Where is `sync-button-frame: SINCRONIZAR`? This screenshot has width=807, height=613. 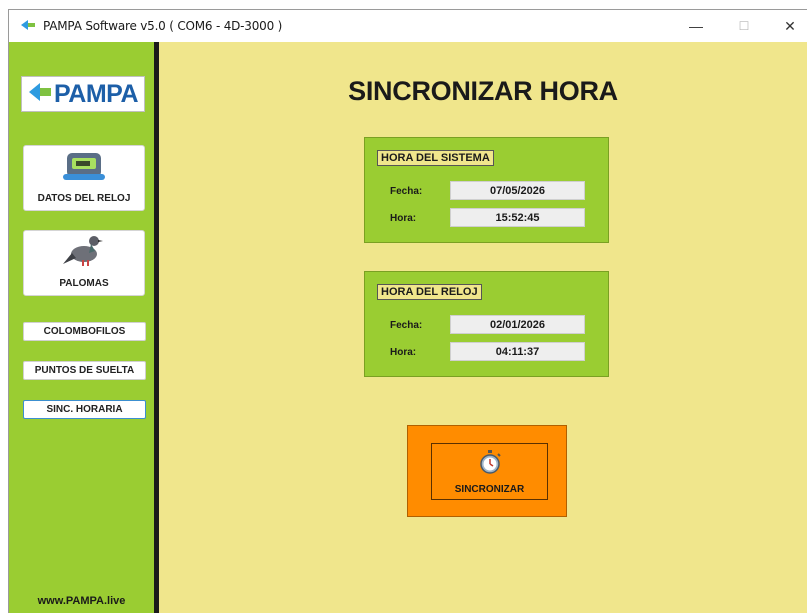
sync-button-frame: SINCRONIZAR is located at coordinates (487, 471).